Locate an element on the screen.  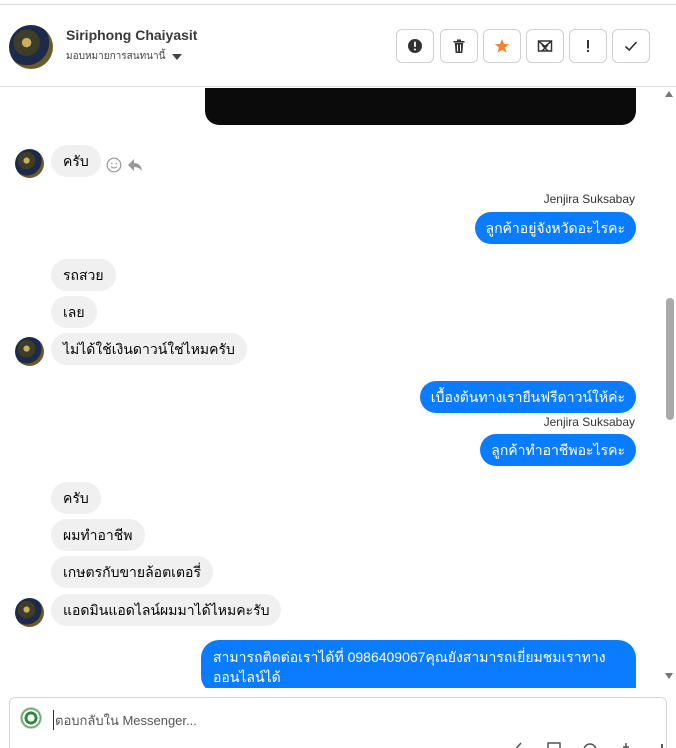
assign-conversation-dropdown: มอบหมายการสนทนานี้ is located at coordinates (124, 56).